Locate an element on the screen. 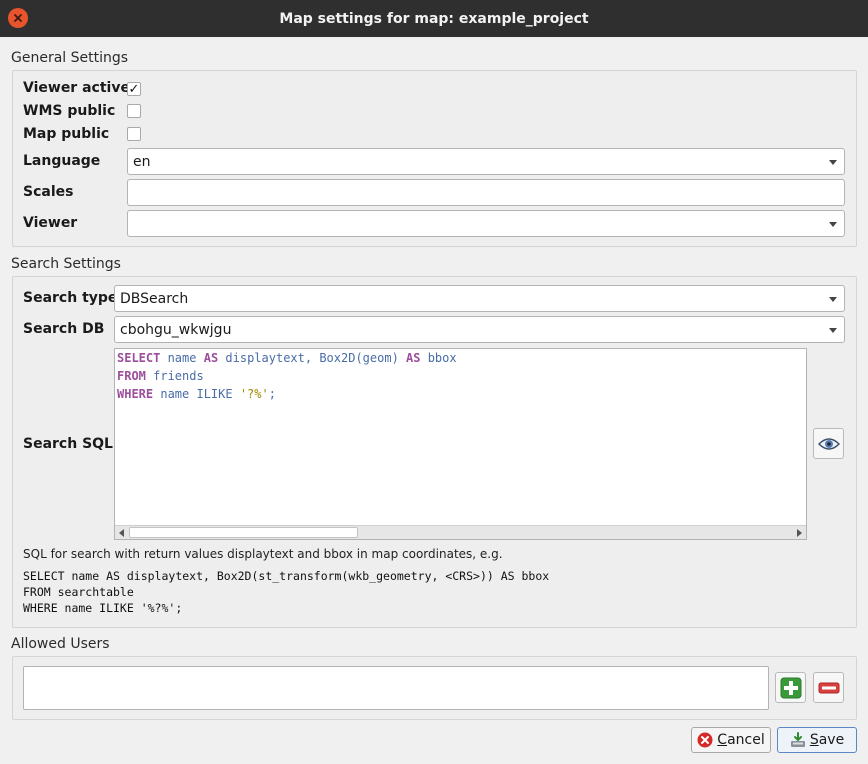 This screenshot has height=764, width=868. add-user-button is located at coordinates (790, 687).